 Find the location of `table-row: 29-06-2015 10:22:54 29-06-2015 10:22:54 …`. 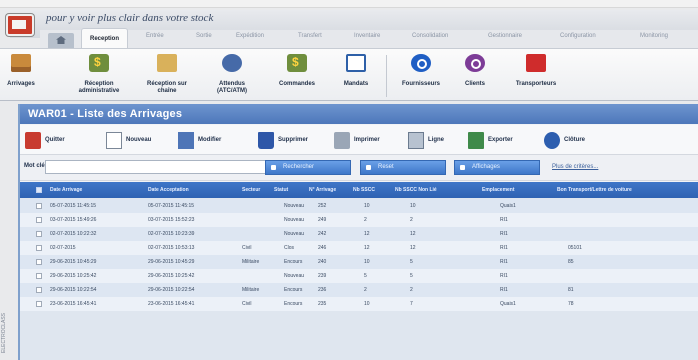

table-row: 29-06-2015 10:22:54 29-06-2015 10:22:54 … is located at coordinates (359, 290).